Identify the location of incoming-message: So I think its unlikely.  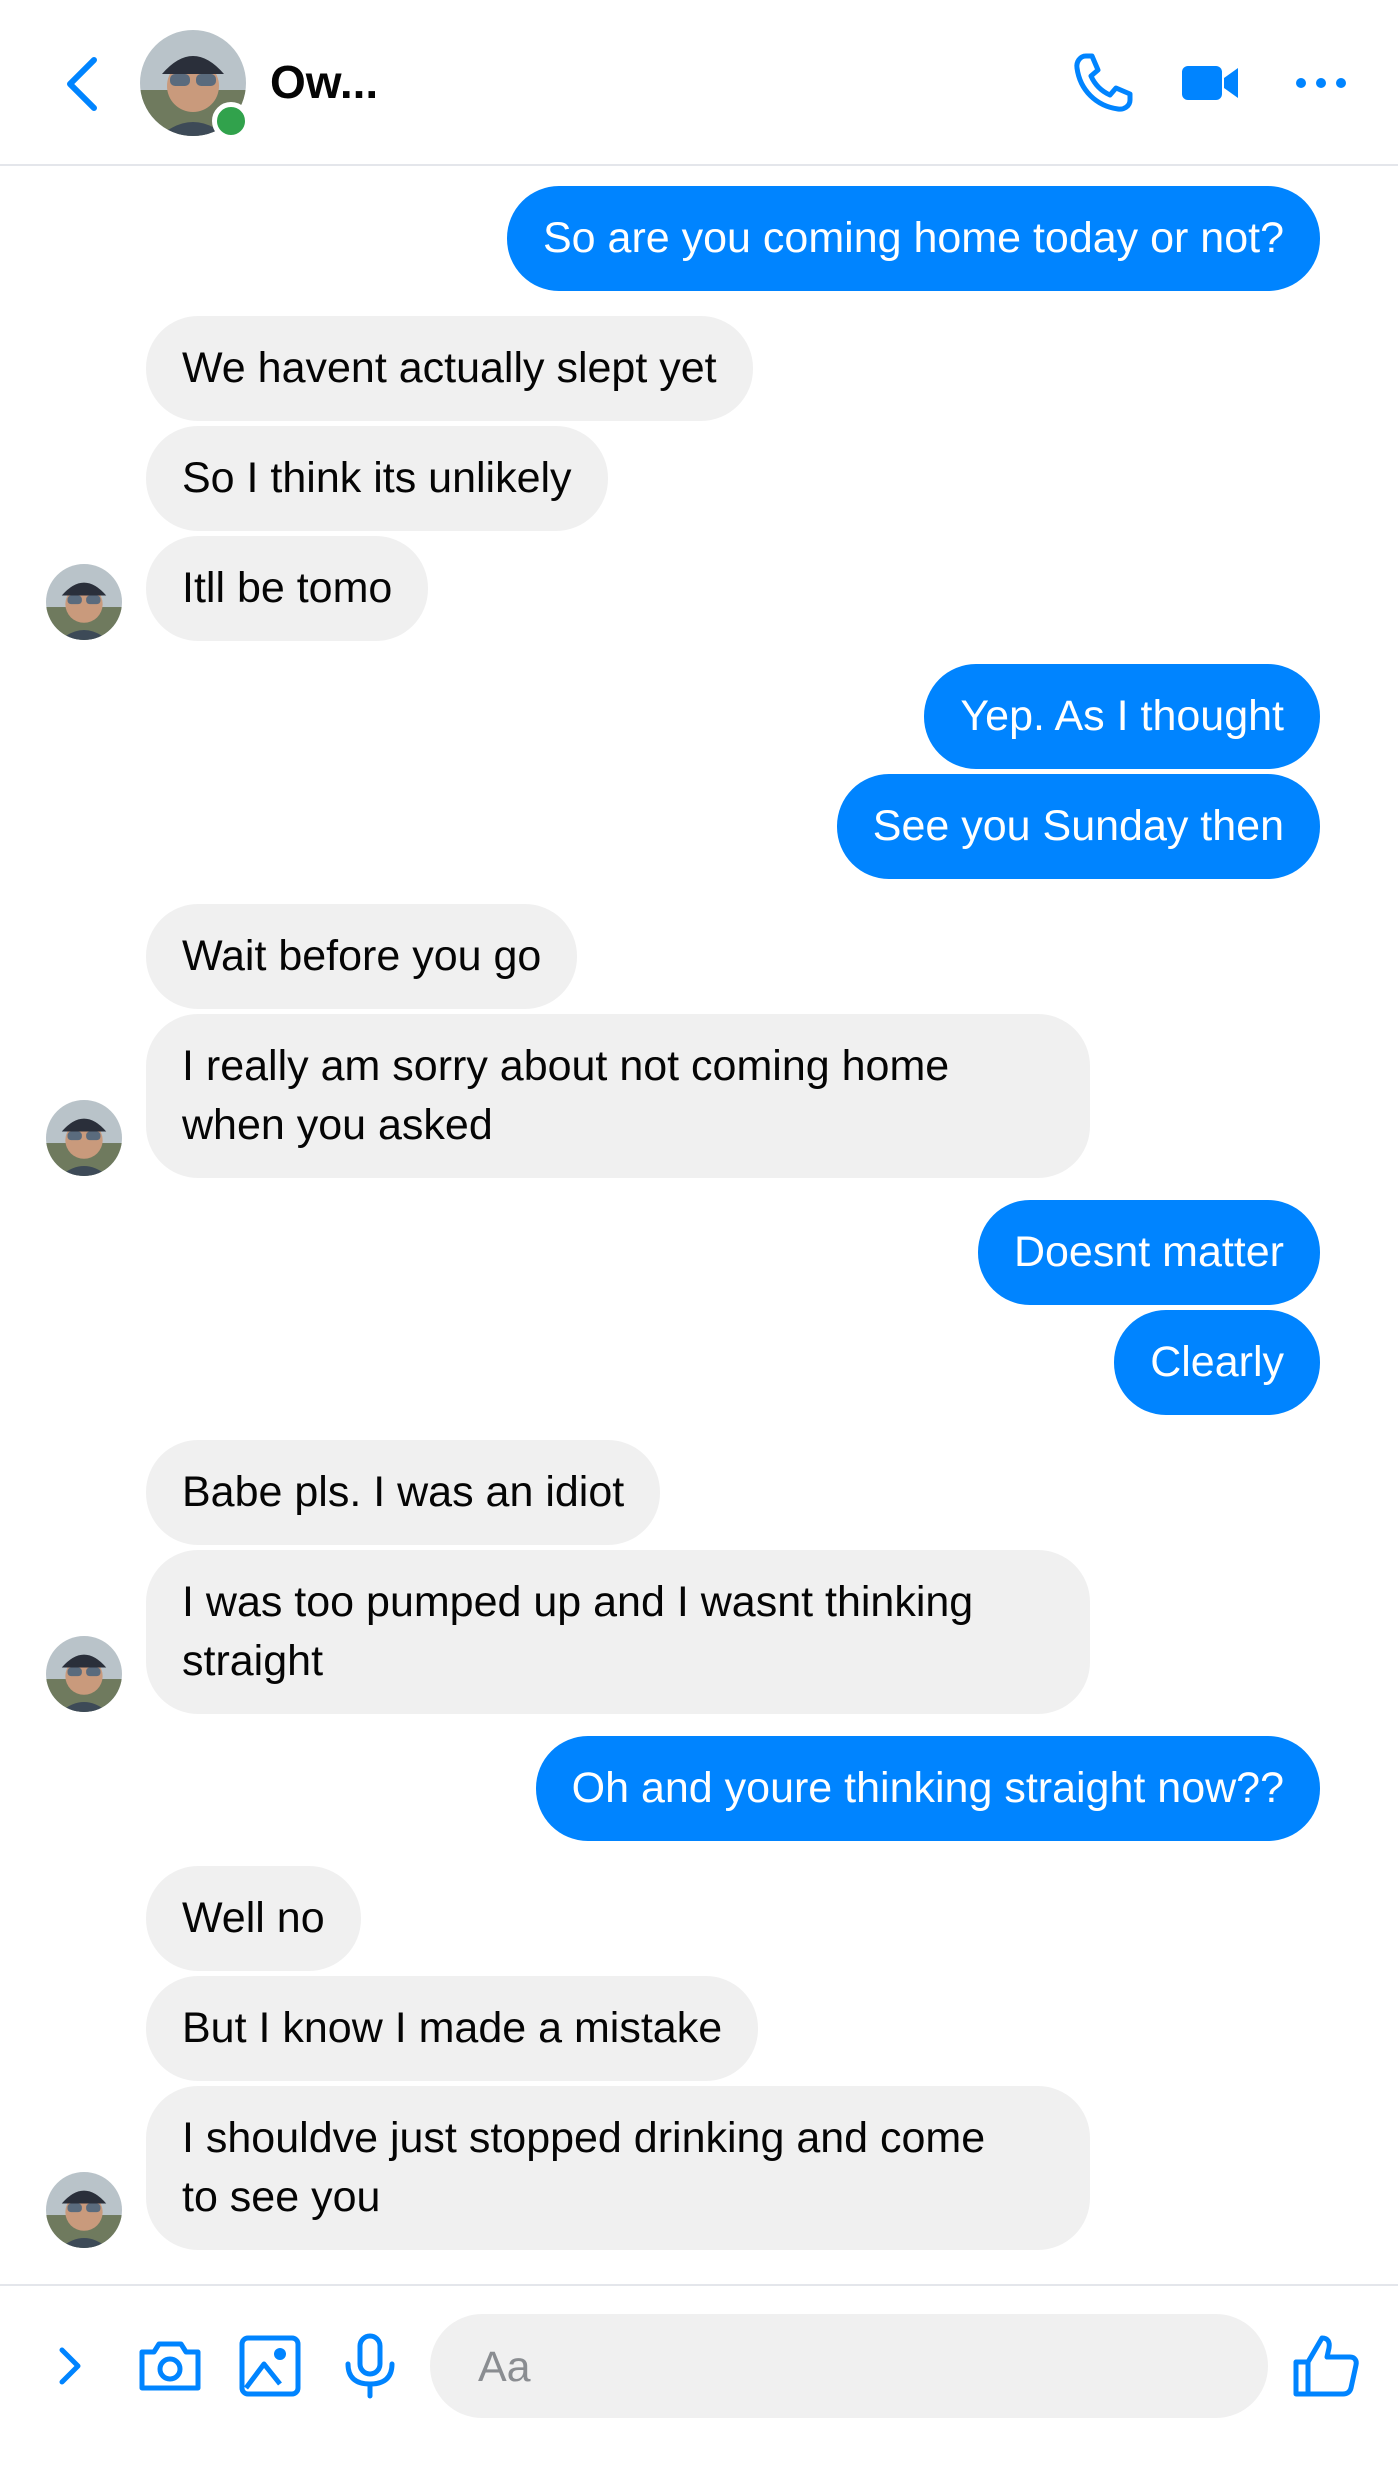
(377, 478).